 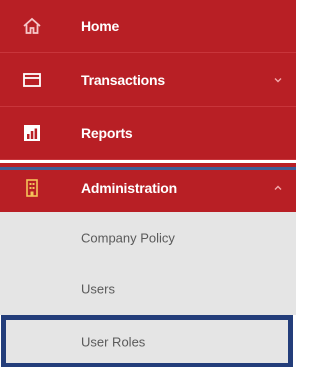 What do you see at coordinates (100, 26) in the screenshot?
I see `sidebar-item-label: Home` at bounding box center [100, 26].